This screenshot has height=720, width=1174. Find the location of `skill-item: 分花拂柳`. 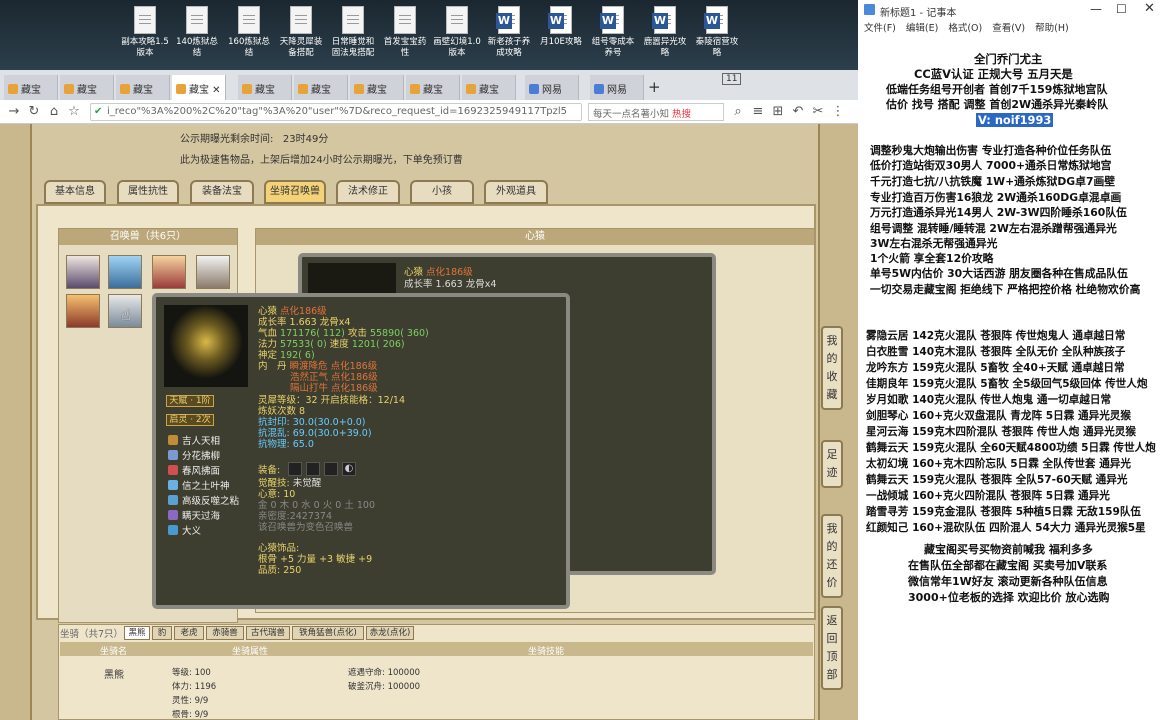

skill-item: 分花拂柳 is located at coordinates (194, 455).